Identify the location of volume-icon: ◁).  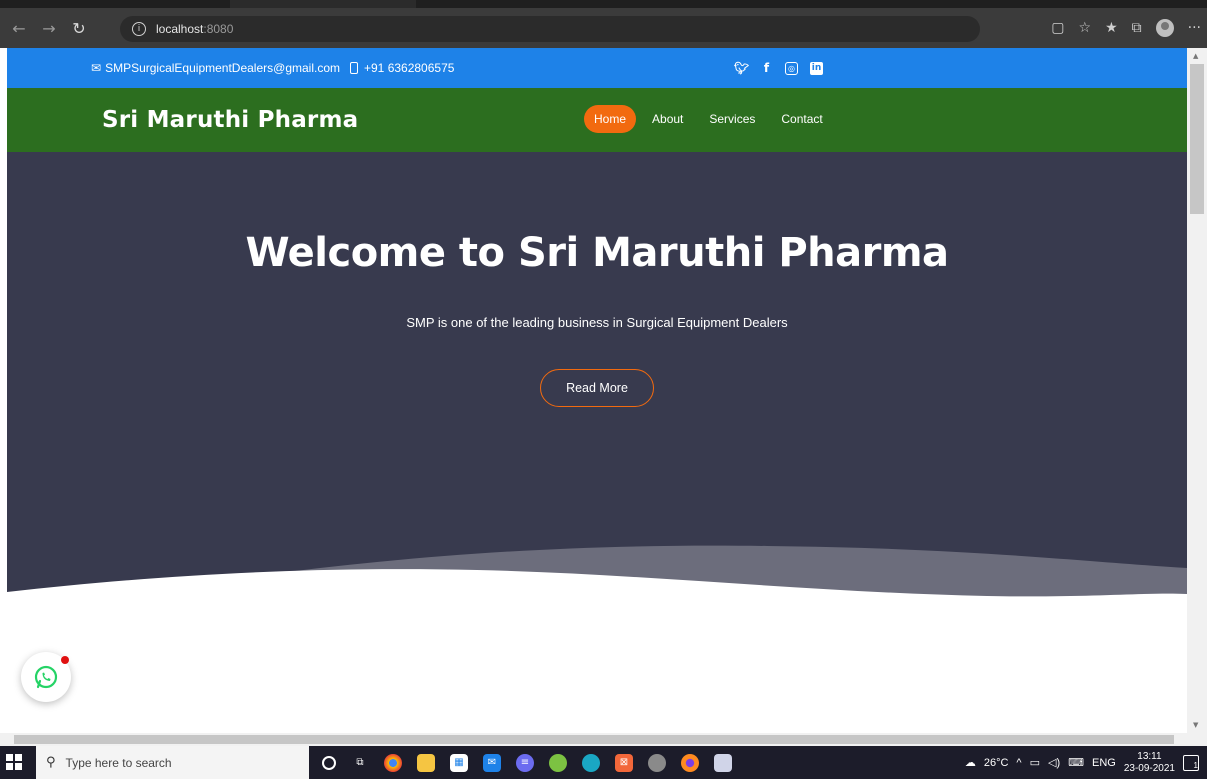
(1054, 762).